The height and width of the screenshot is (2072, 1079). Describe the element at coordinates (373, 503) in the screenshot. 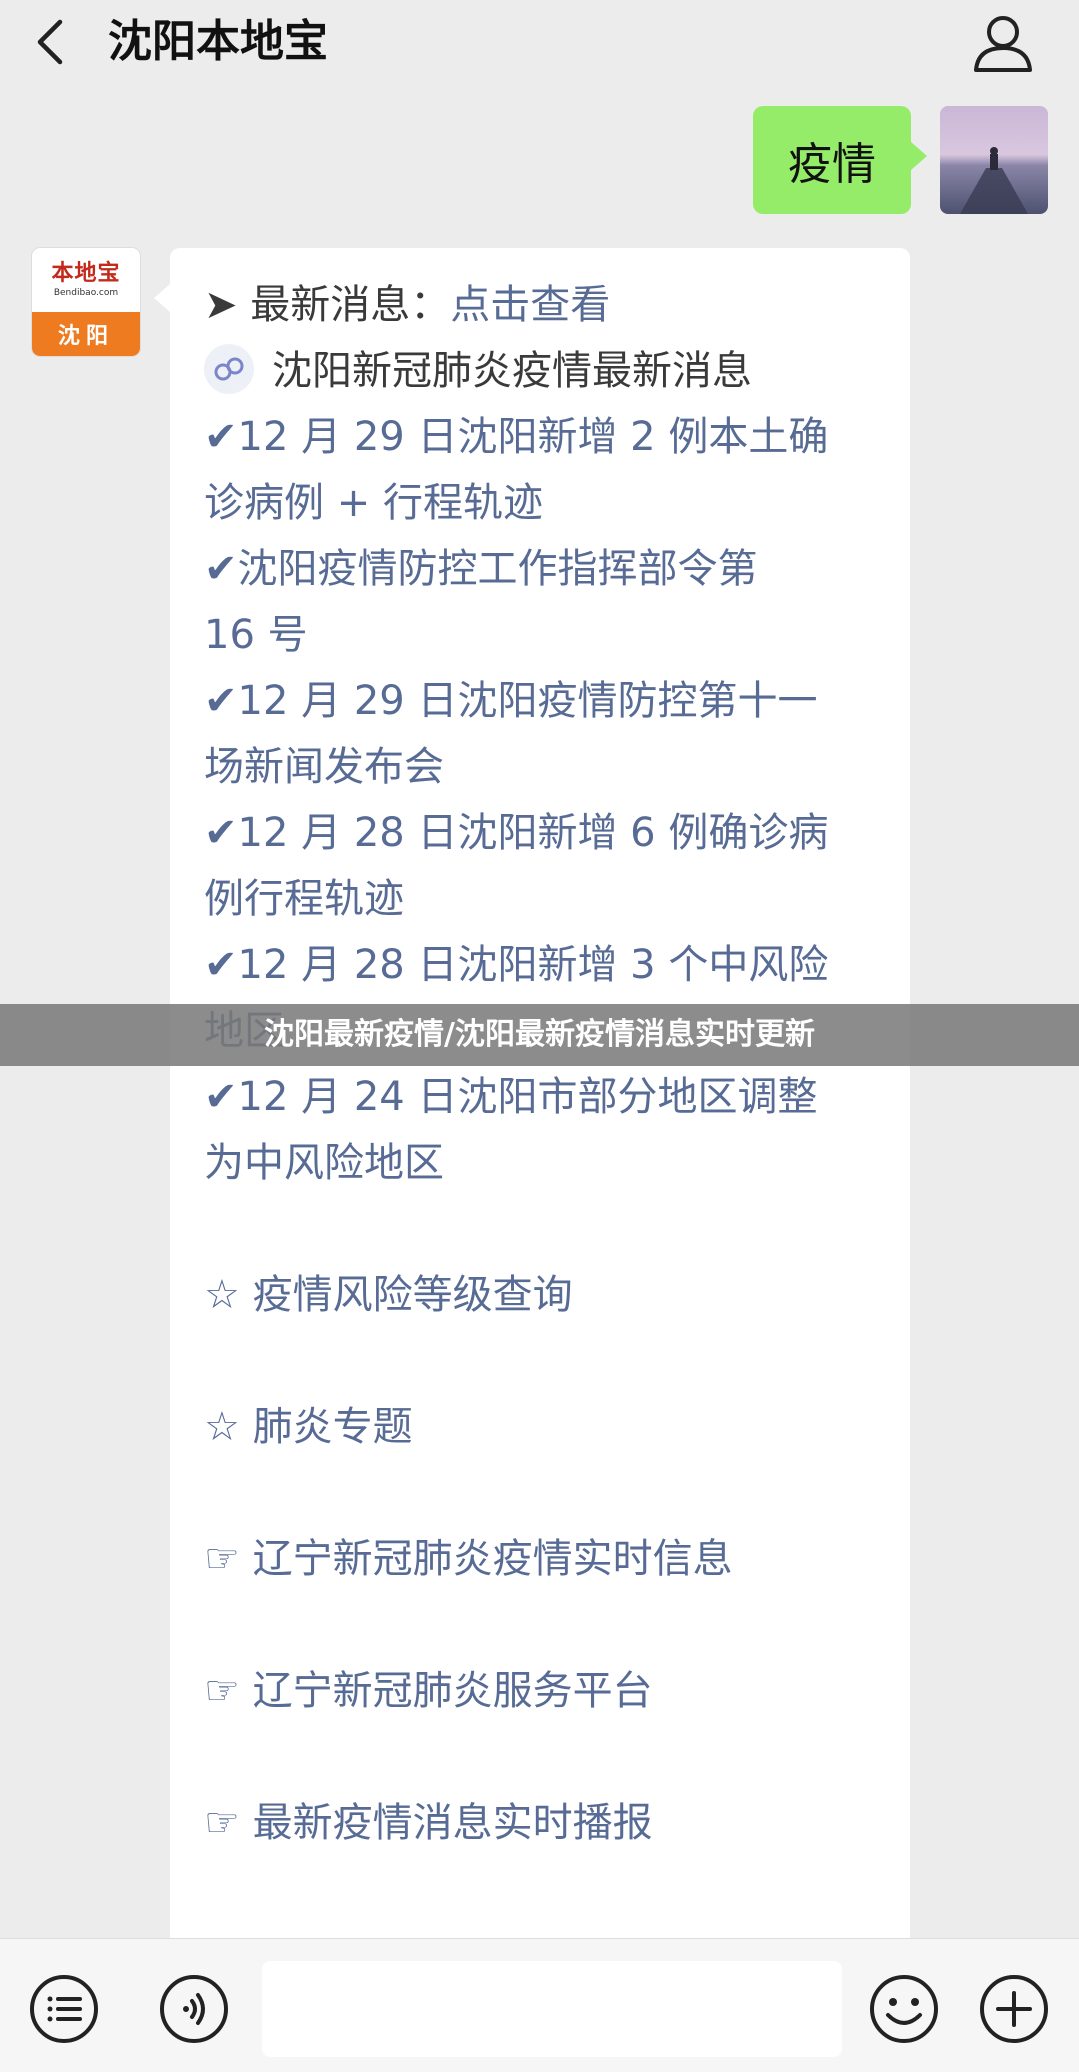

I see `news-item: 诊病例 + 行程轨迹` at that location.